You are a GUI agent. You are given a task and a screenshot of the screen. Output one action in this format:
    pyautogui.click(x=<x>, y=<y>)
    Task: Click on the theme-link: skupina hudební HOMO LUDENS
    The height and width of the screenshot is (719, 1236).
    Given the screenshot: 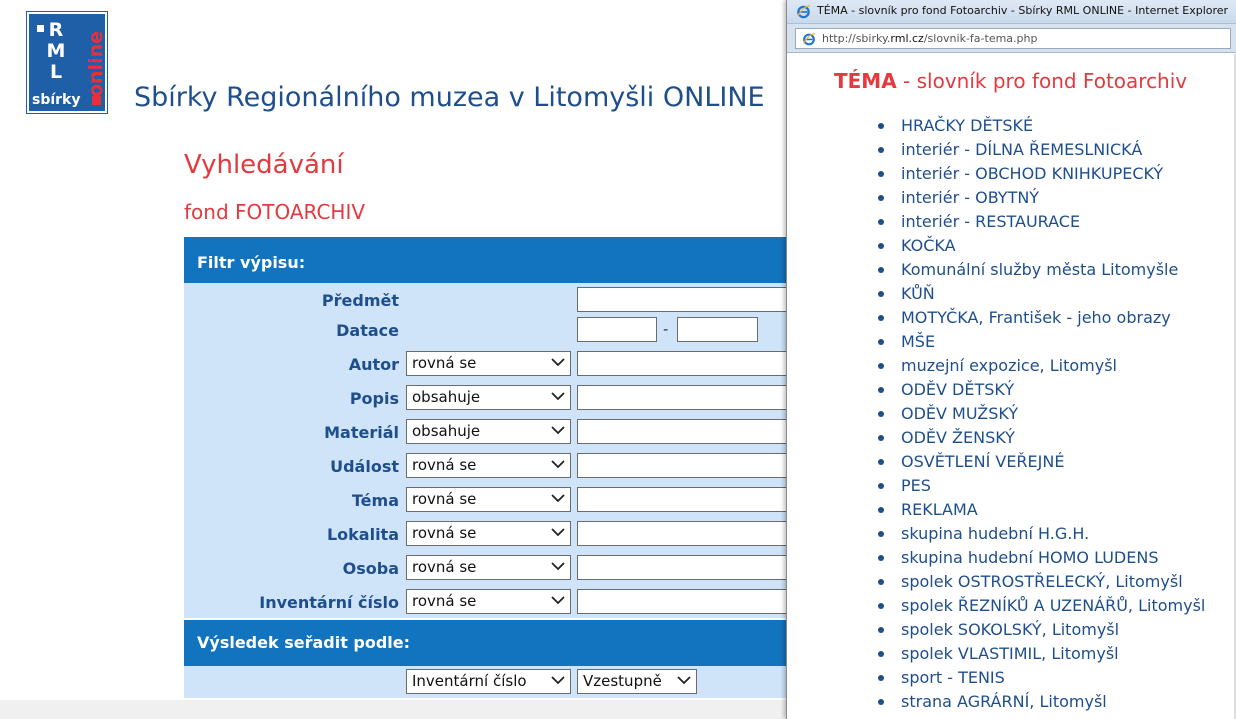 What is the action you would take?
    pyautogui.click(x=1029, y=557)
    